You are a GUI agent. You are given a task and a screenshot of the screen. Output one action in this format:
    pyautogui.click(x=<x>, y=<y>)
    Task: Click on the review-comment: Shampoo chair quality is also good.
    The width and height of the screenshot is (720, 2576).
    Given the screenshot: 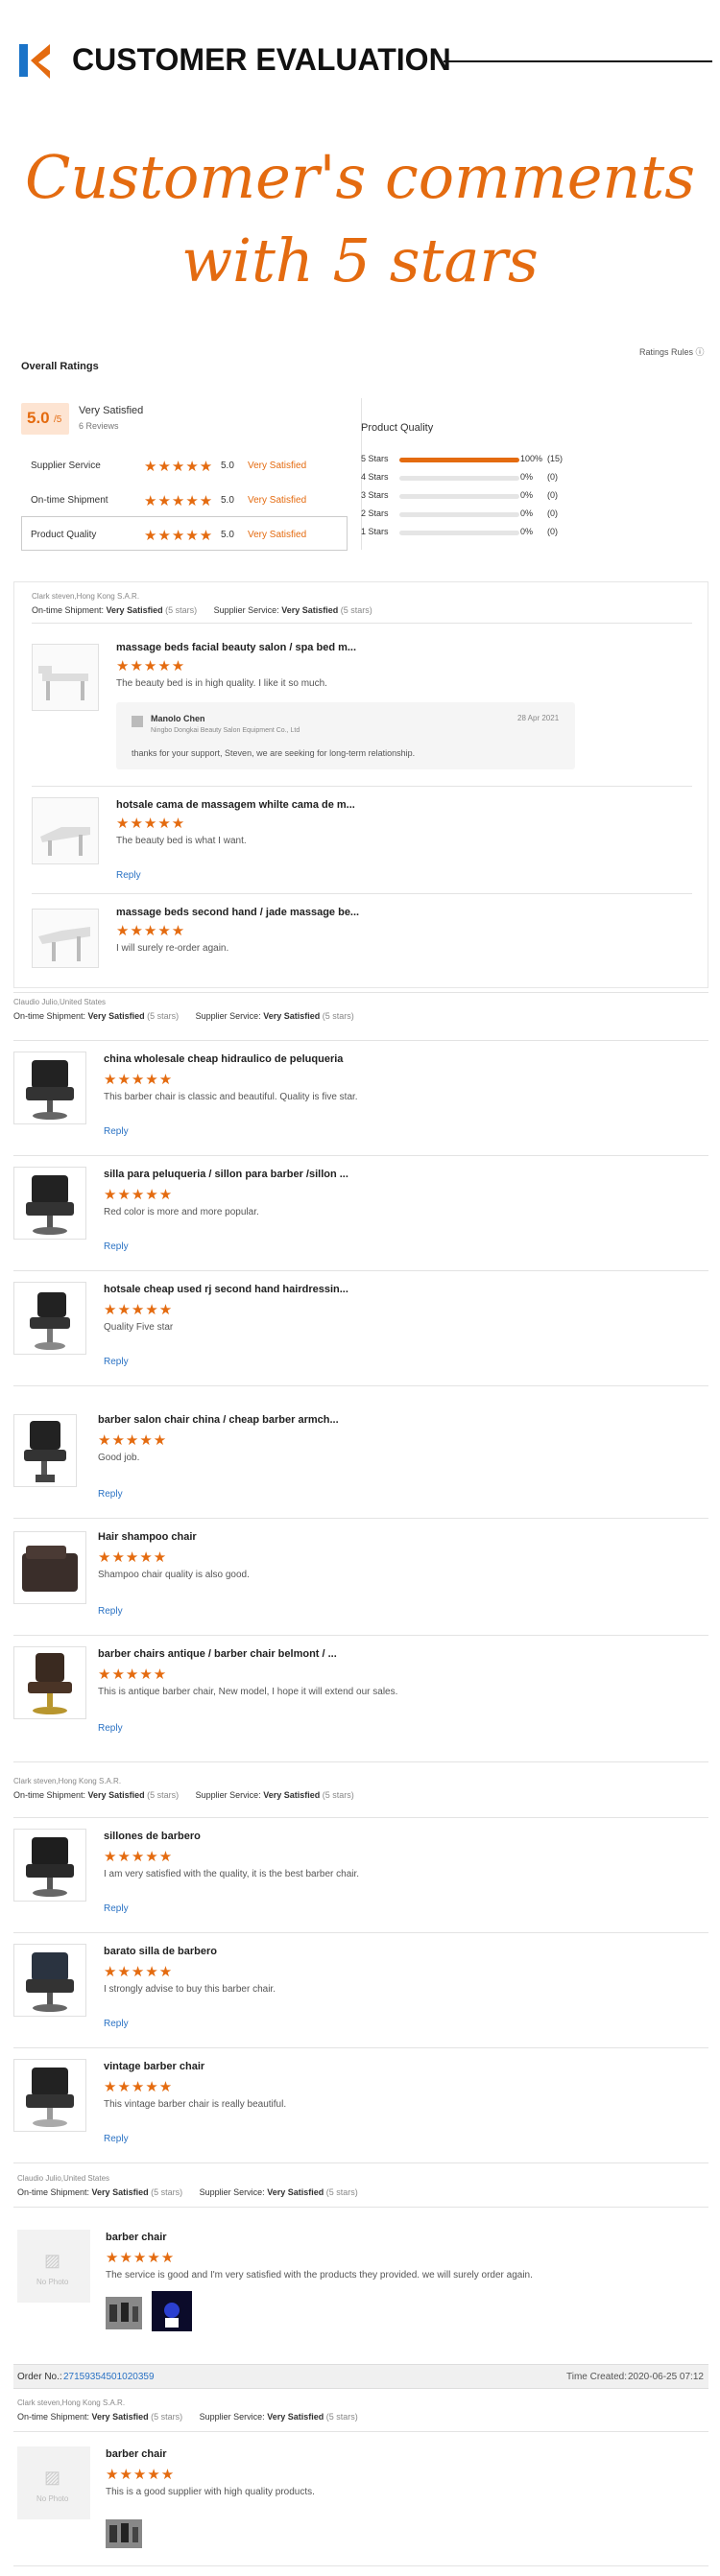 What is the action you would take?
    pyautogui.click(x=174, y=1575)
    